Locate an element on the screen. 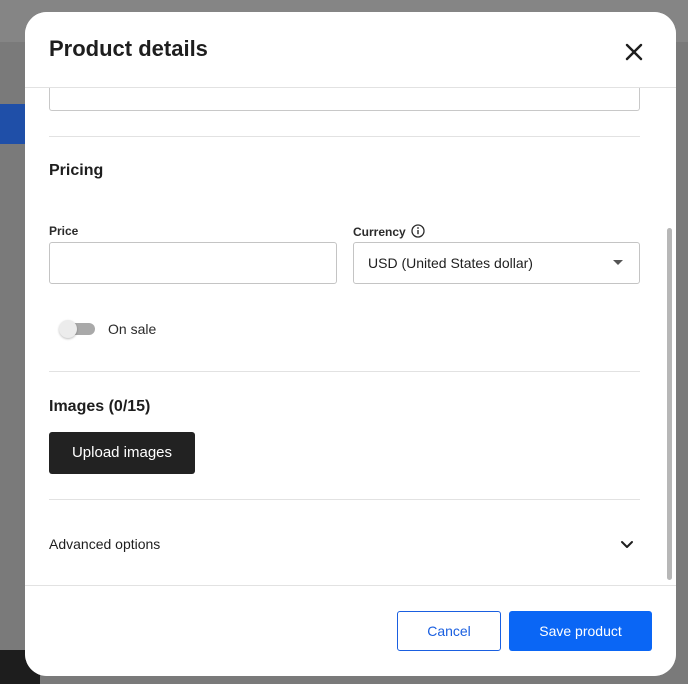 The height and width of the screenshot is (684, 688). toggle-knob is located at coordinates (68, 329).